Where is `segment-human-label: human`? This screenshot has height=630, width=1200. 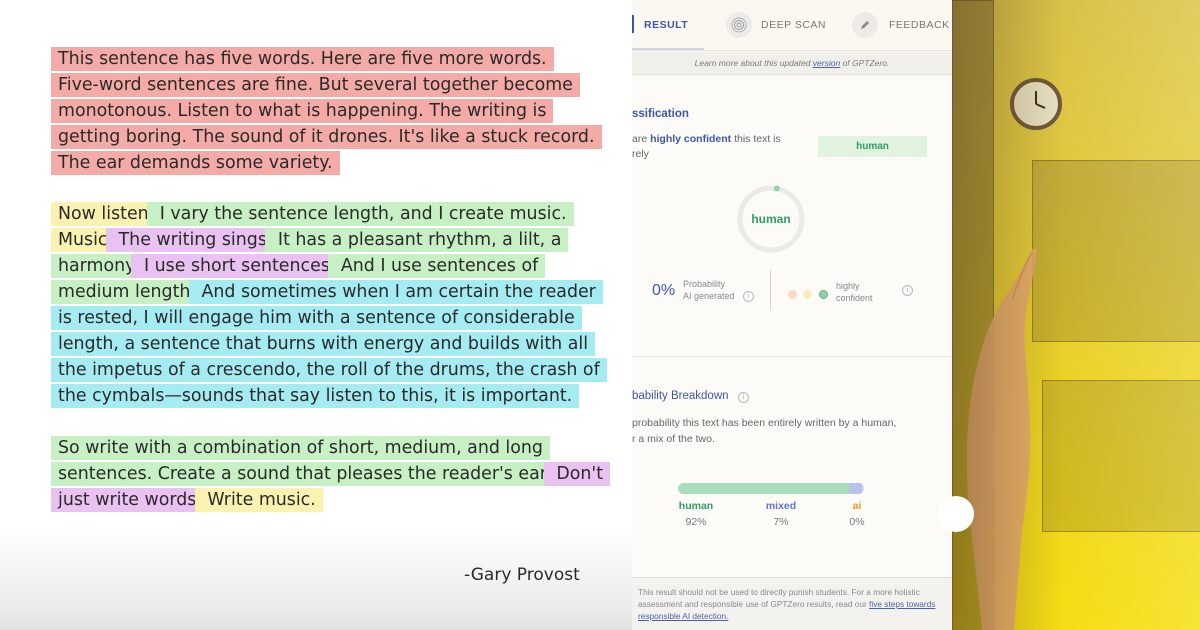
segment-human-label: human is located at coordinates (696, 506).